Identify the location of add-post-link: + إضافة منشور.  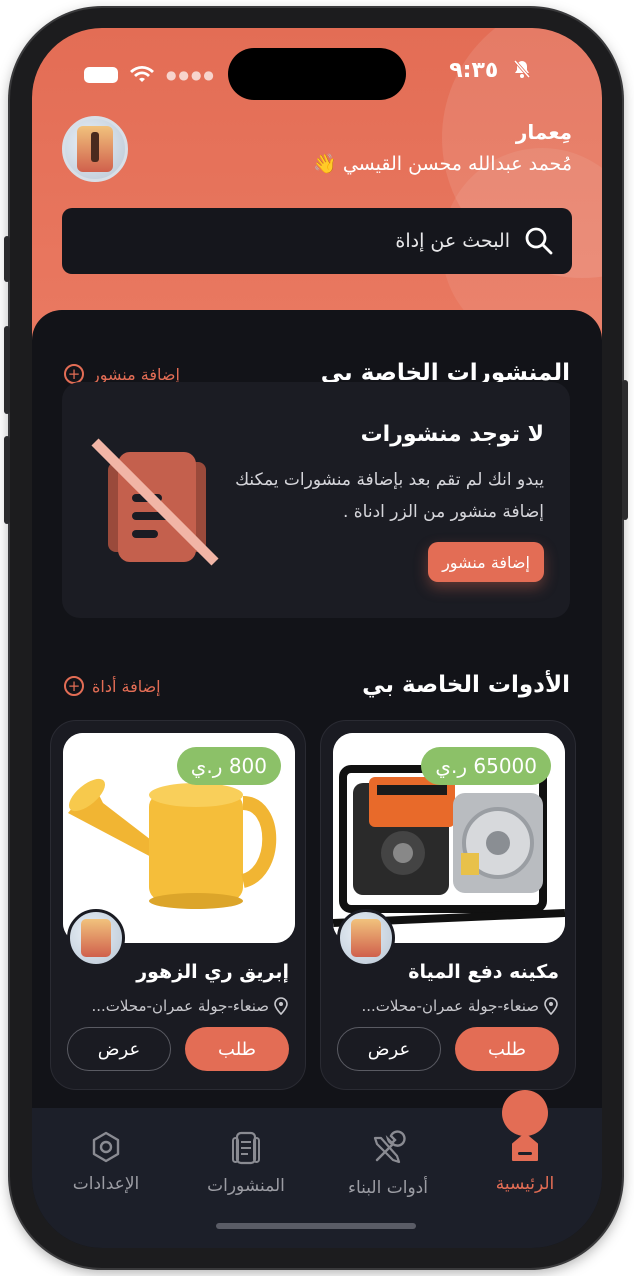
(122, 374).